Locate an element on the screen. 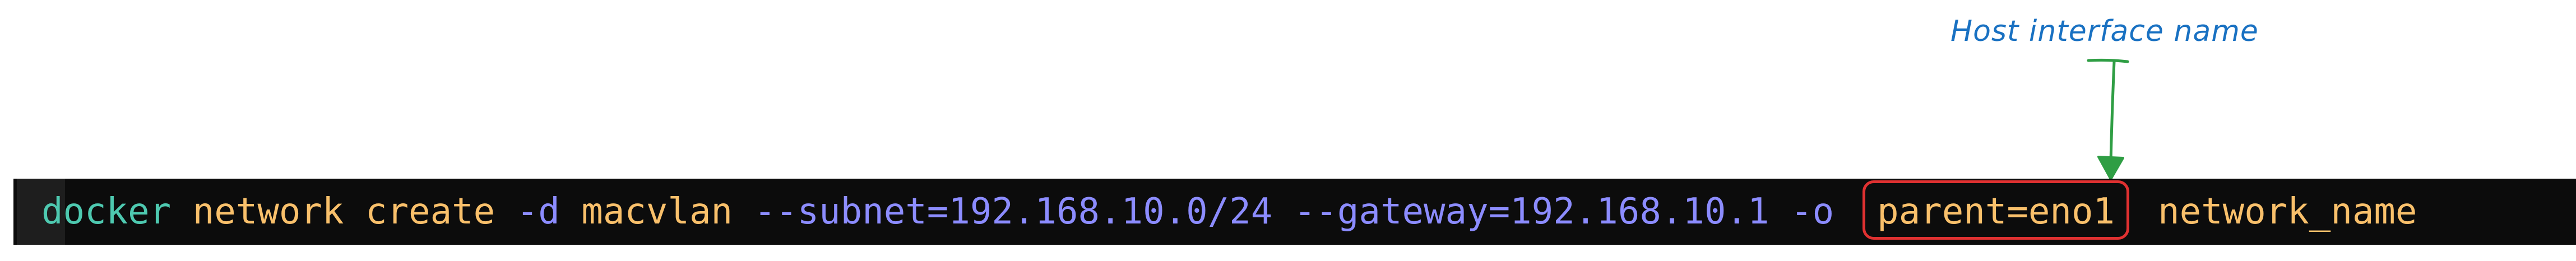 This screenshot has height=261, width=2576. annotation-label: Host interface name is located at coordinates (2104, 31).